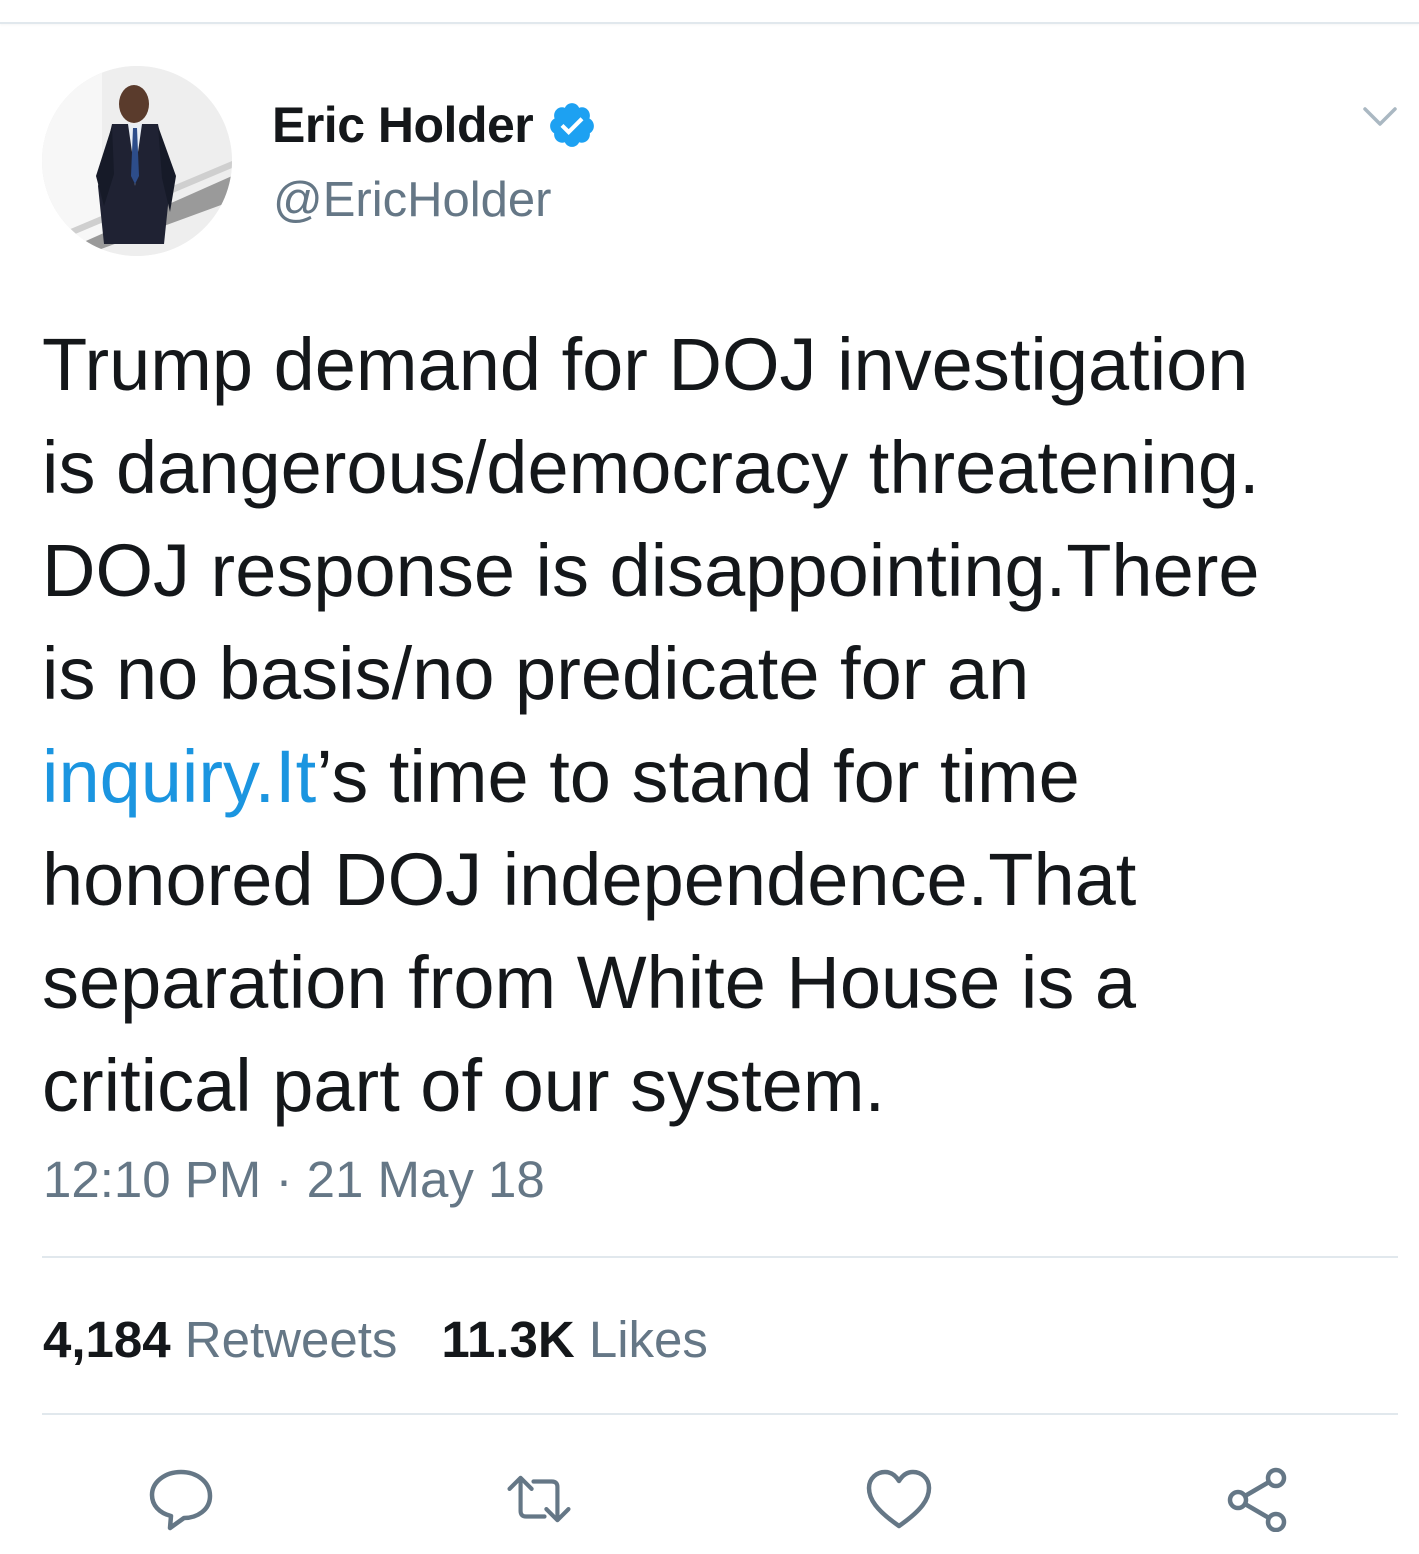 The width and height of the screenshot is (1419, 1554). I want to click on retweets-label: Retweets, so click(291, 1339).